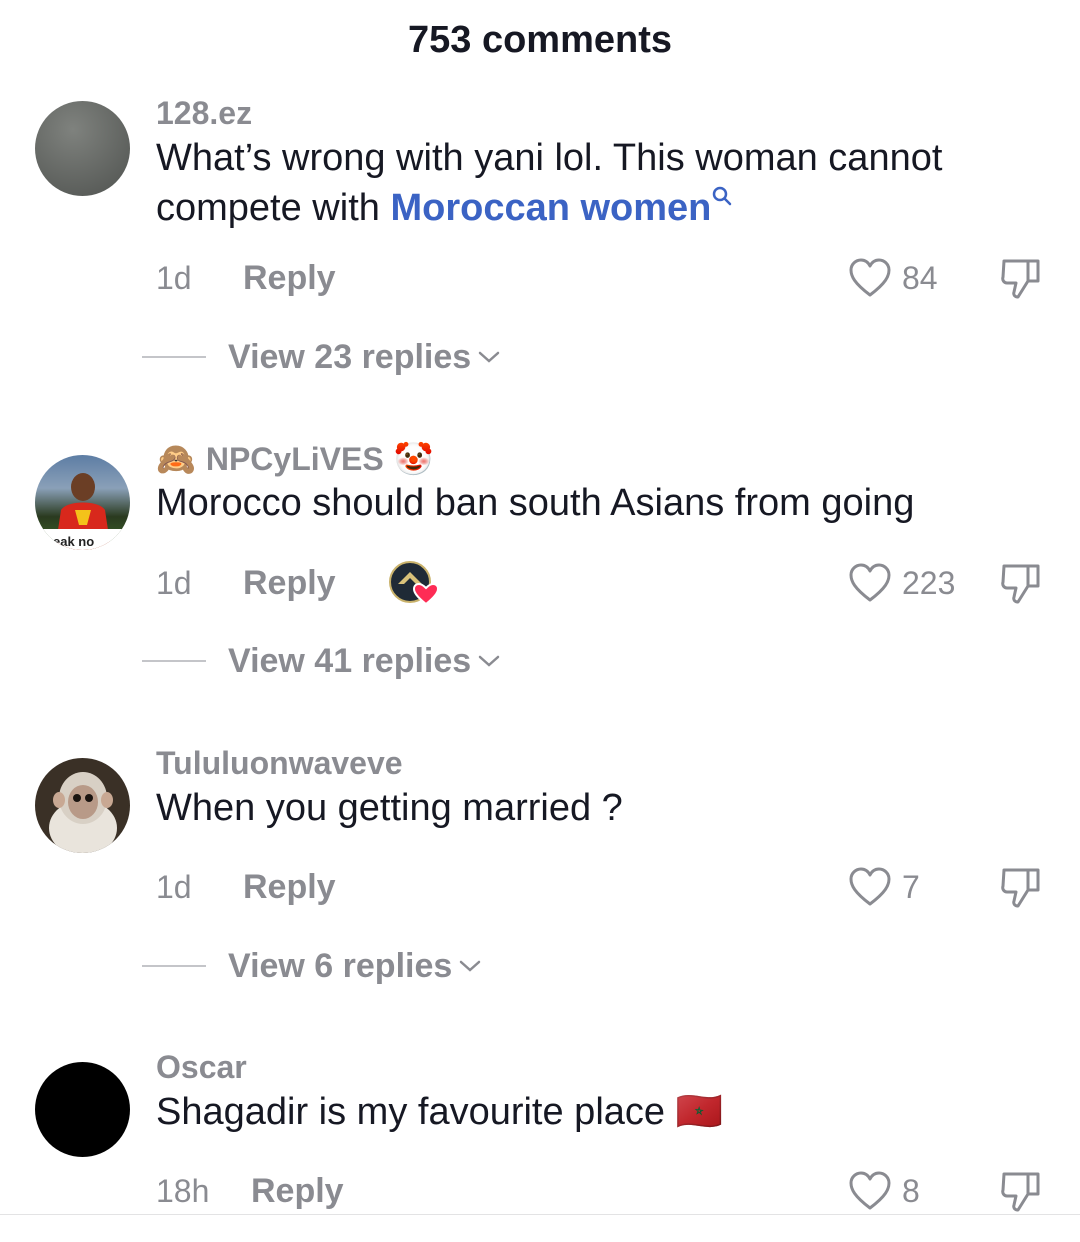 The image size is (1080, 1242). I want to click on like-button: 7, so click(884, 887).